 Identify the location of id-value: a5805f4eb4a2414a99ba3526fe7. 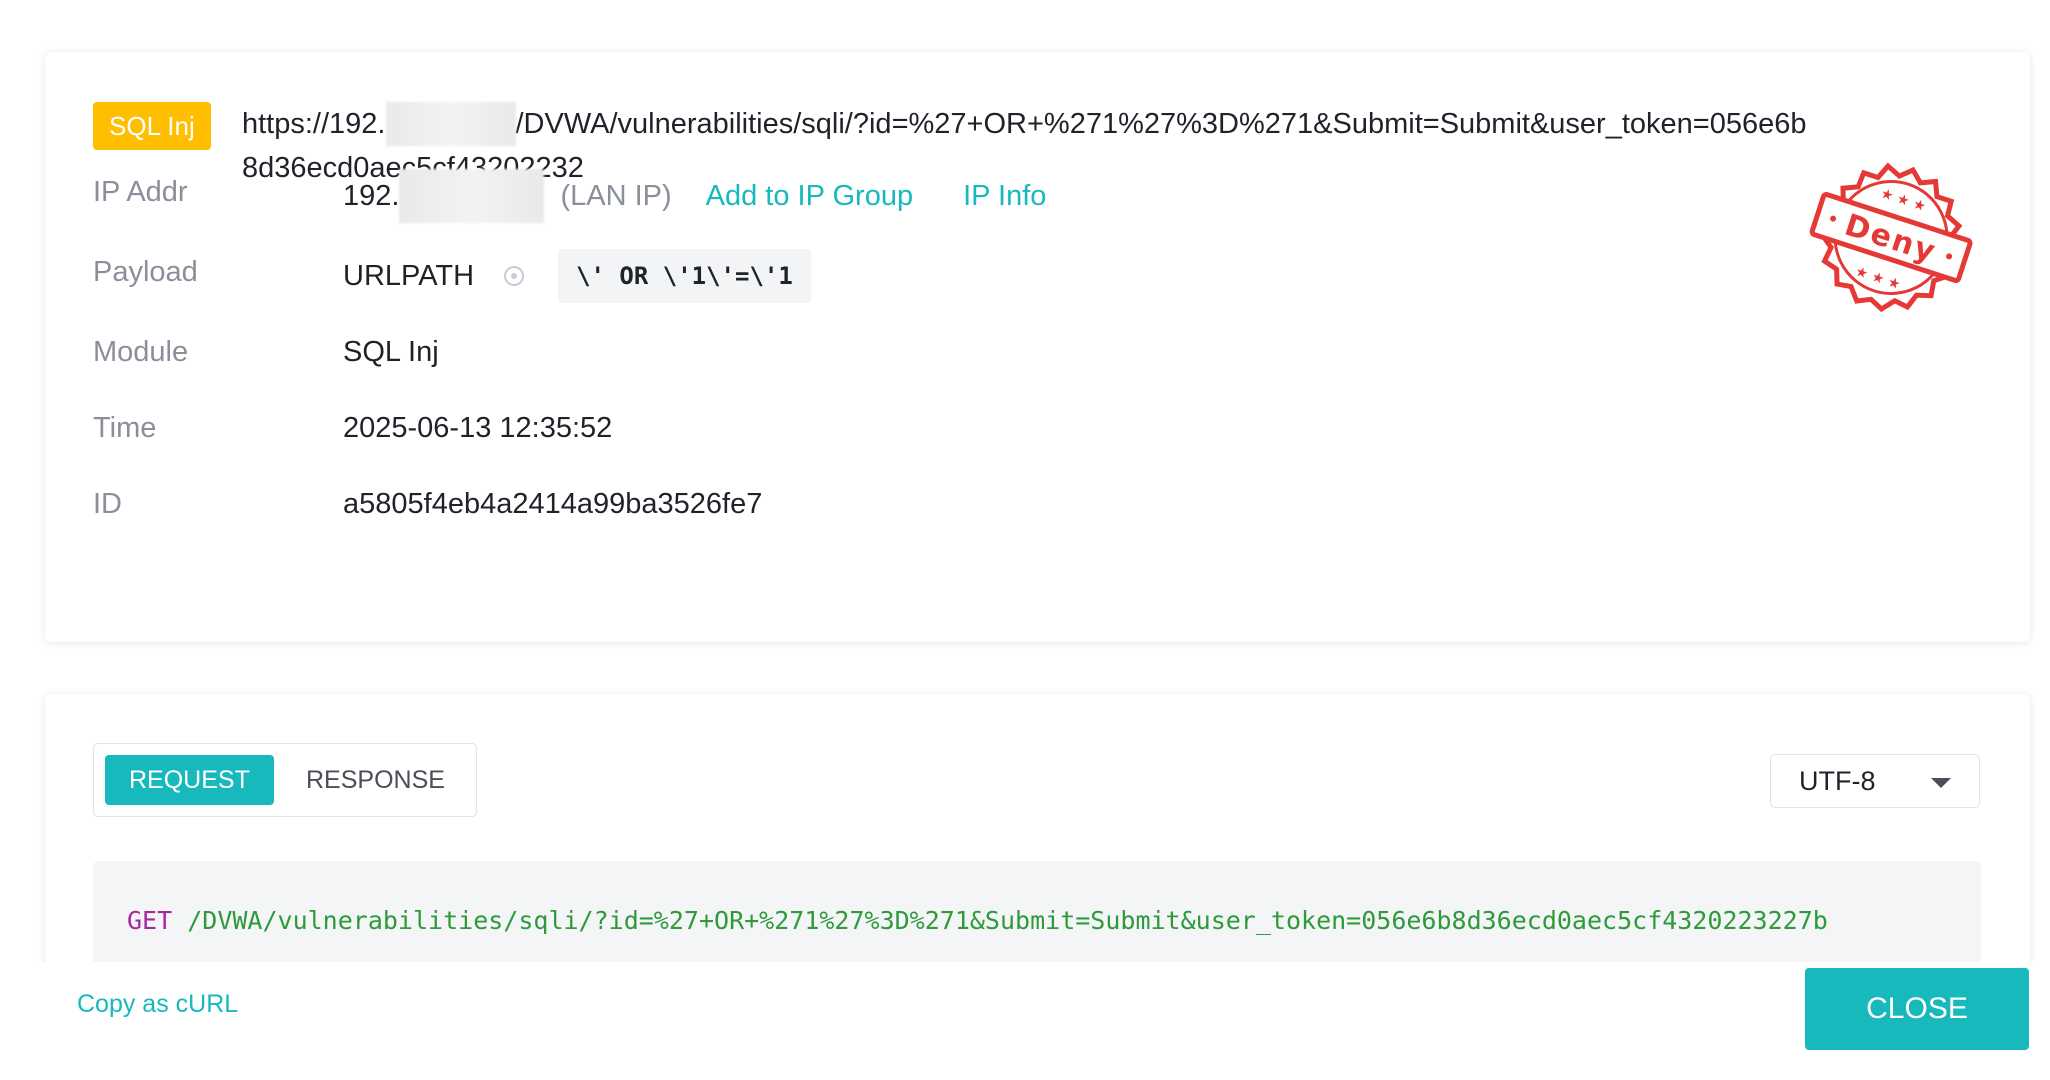
(553, 504).